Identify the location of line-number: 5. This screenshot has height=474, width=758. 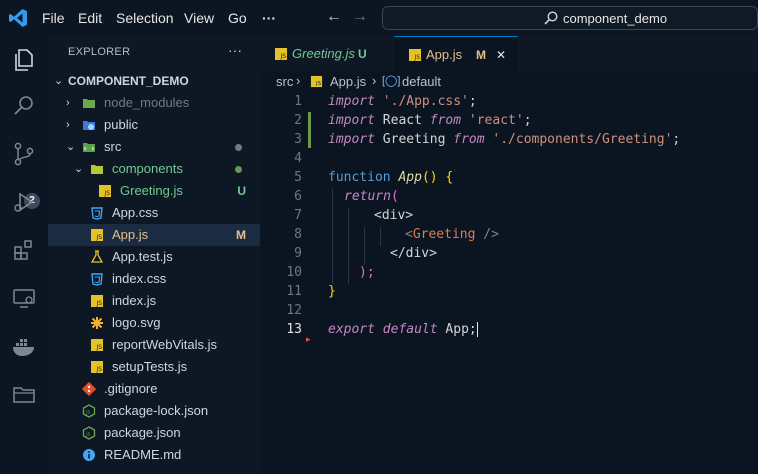
(298, 177).